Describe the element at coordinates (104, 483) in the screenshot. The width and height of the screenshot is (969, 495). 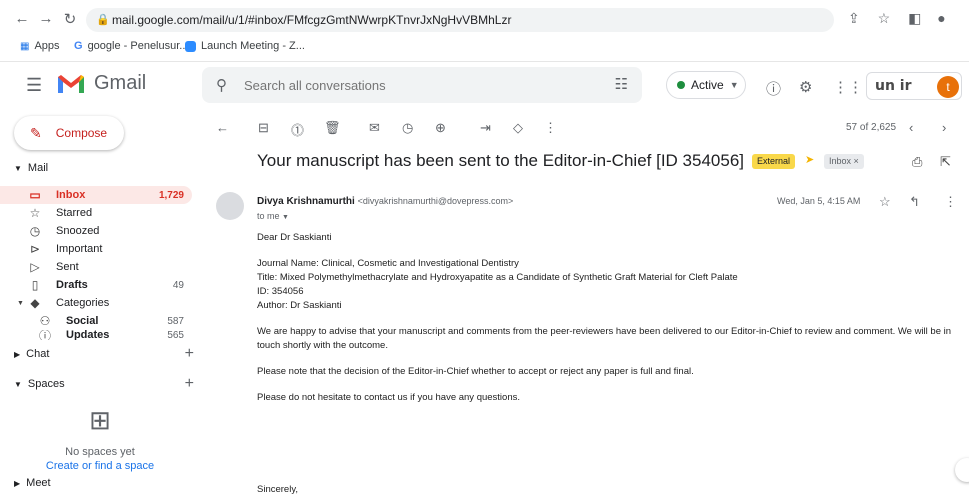
I see `meet-section-header: ▶ Meet` at that location.